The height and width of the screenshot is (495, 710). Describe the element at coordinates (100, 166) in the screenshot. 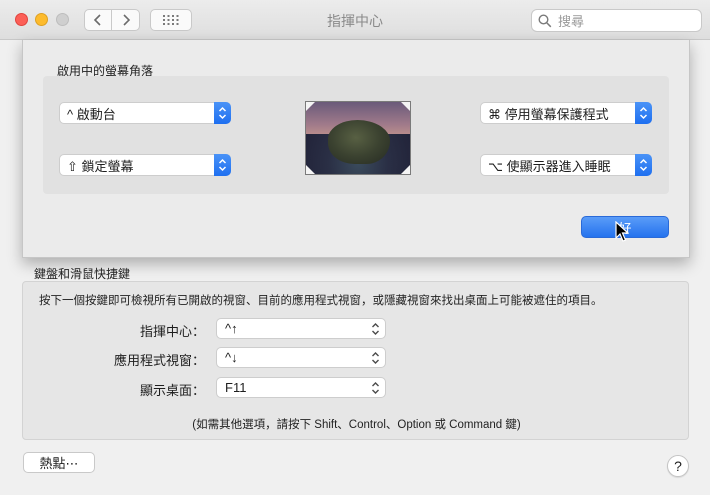

I see `bottom-left-corner-value: ⇧ 鎖定螢幕` at that location.